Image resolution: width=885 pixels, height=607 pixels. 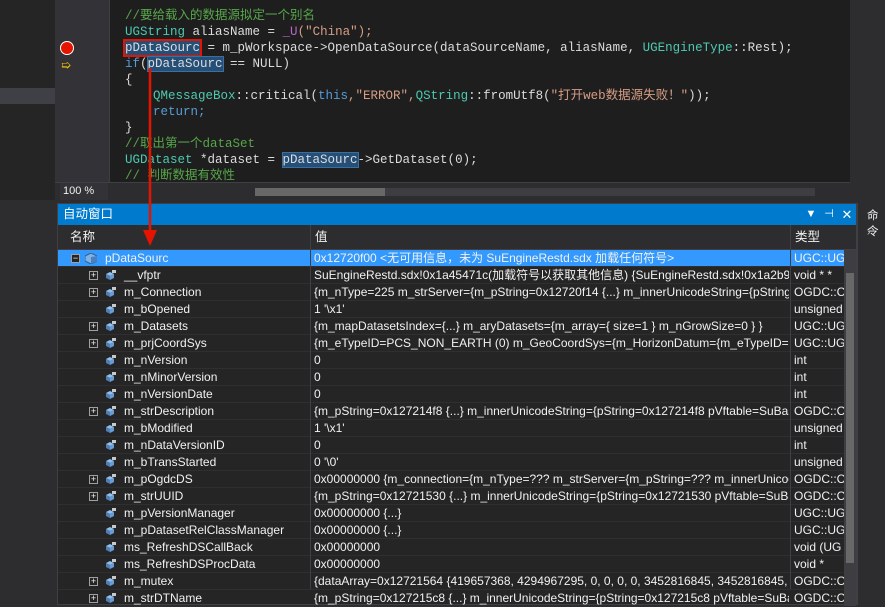 I want to click on code-line: //取出第一个dataSet, so click(x=190, y=144).